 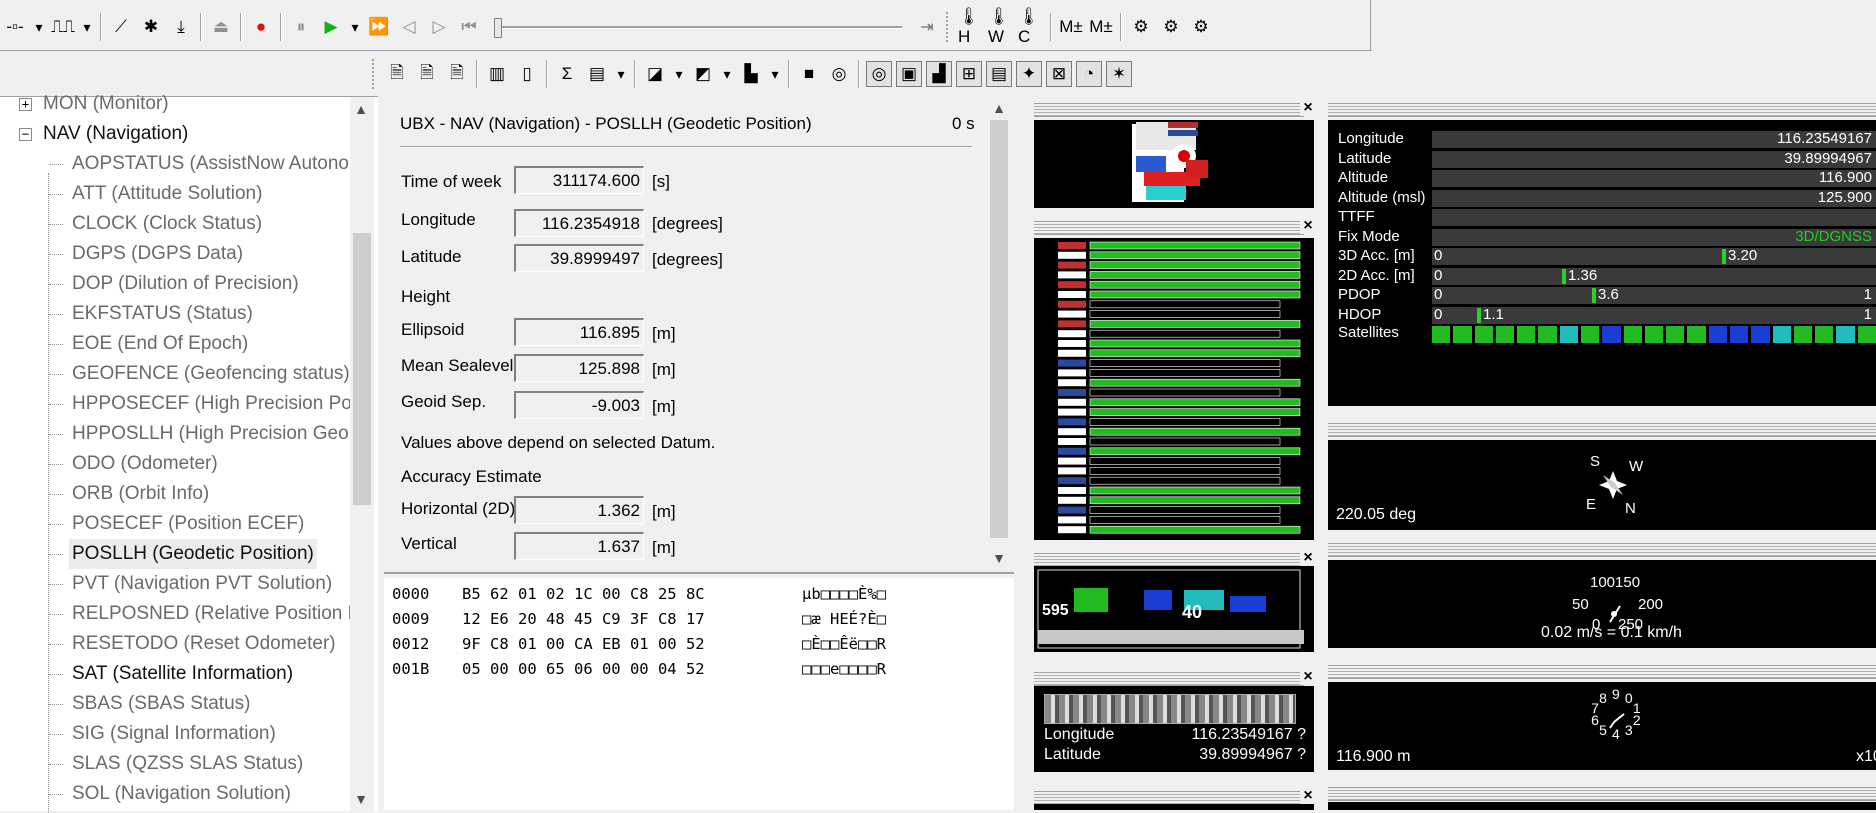 I want to click on msg-add-icon: M±, so click(x=1071, y=27).